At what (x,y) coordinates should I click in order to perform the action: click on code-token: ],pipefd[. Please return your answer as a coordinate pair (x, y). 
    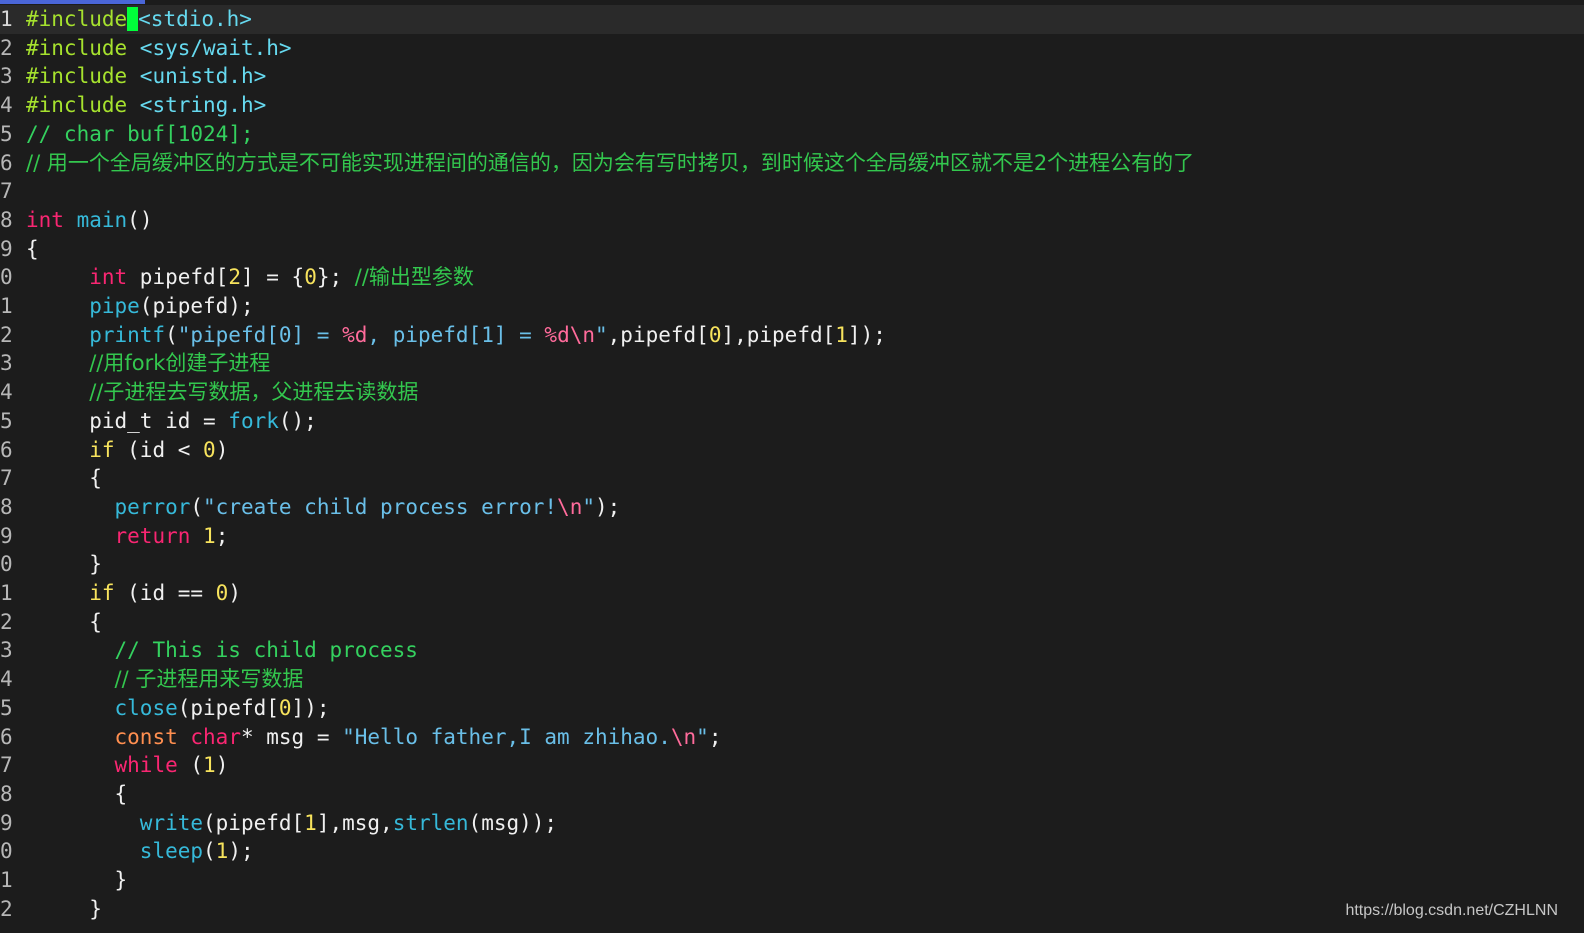
    Looking at the image, I should click on (778, 334).